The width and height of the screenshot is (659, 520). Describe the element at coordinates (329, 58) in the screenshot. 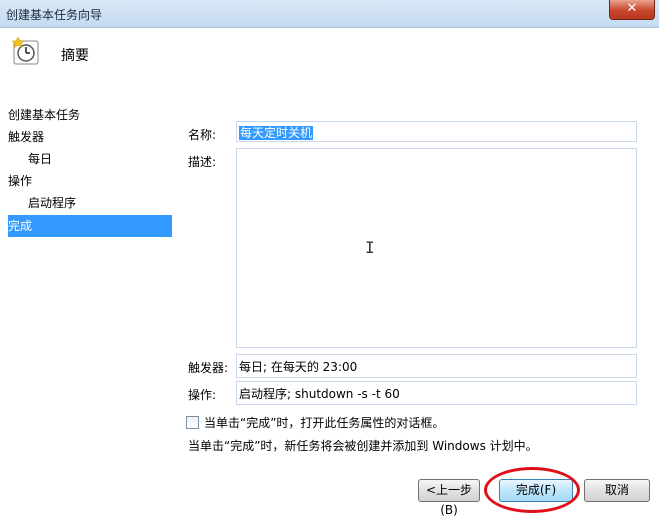

I see `wizard-header: 摘要` at that location.